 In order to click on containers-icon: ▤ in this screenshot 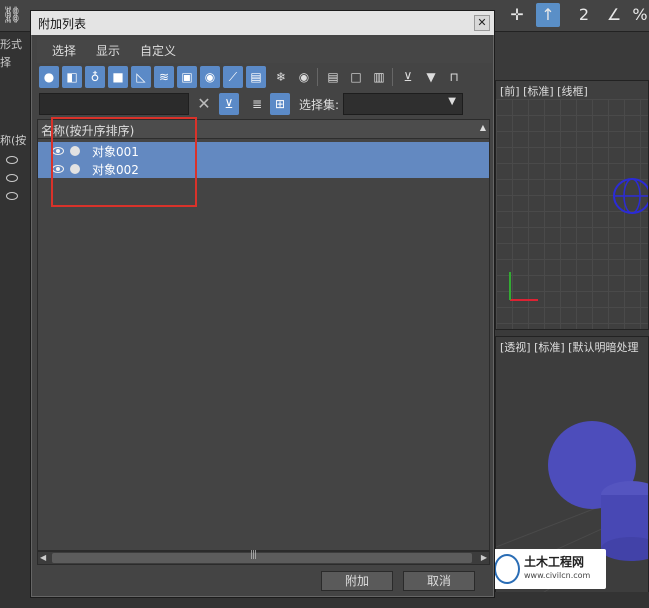, I will do `click(256, 77)`.